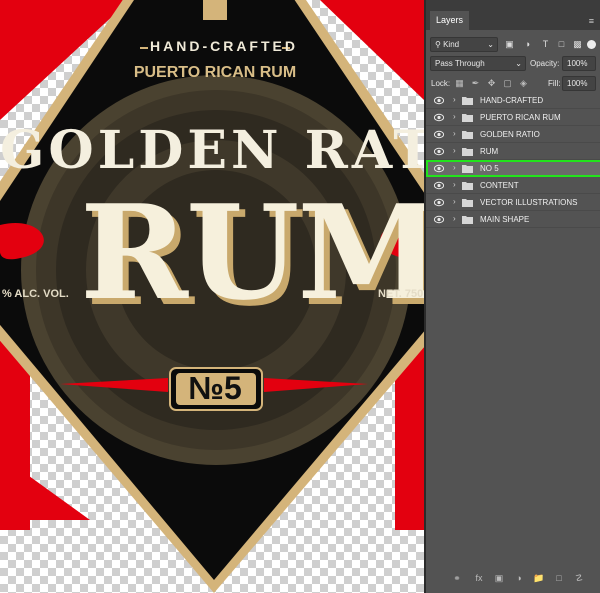  Describe the element at coordinates (519, 578) in the screenshot. I see `adjustment-icon: ◑` at that location.